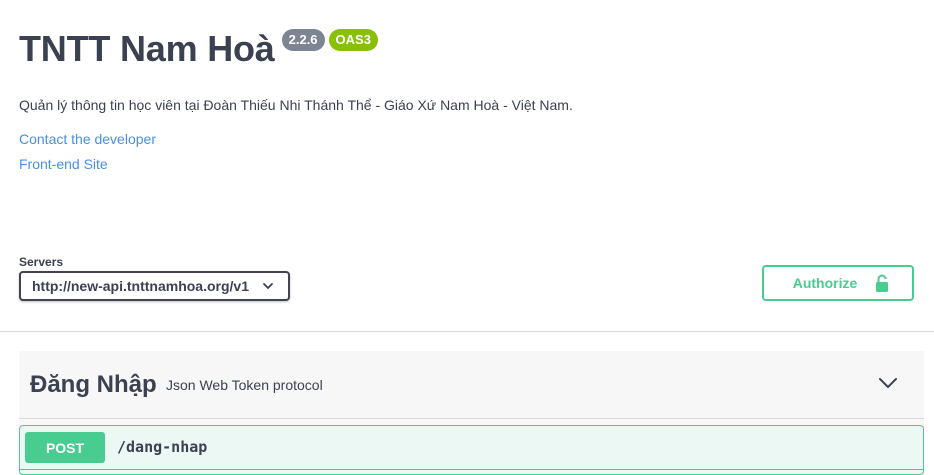 Image resolution: width=934 pixels, height=475 pixels. Describe the element at coordinates (303, 40) in the screenshot. I see `version-badge: 2.2.6` at that location.